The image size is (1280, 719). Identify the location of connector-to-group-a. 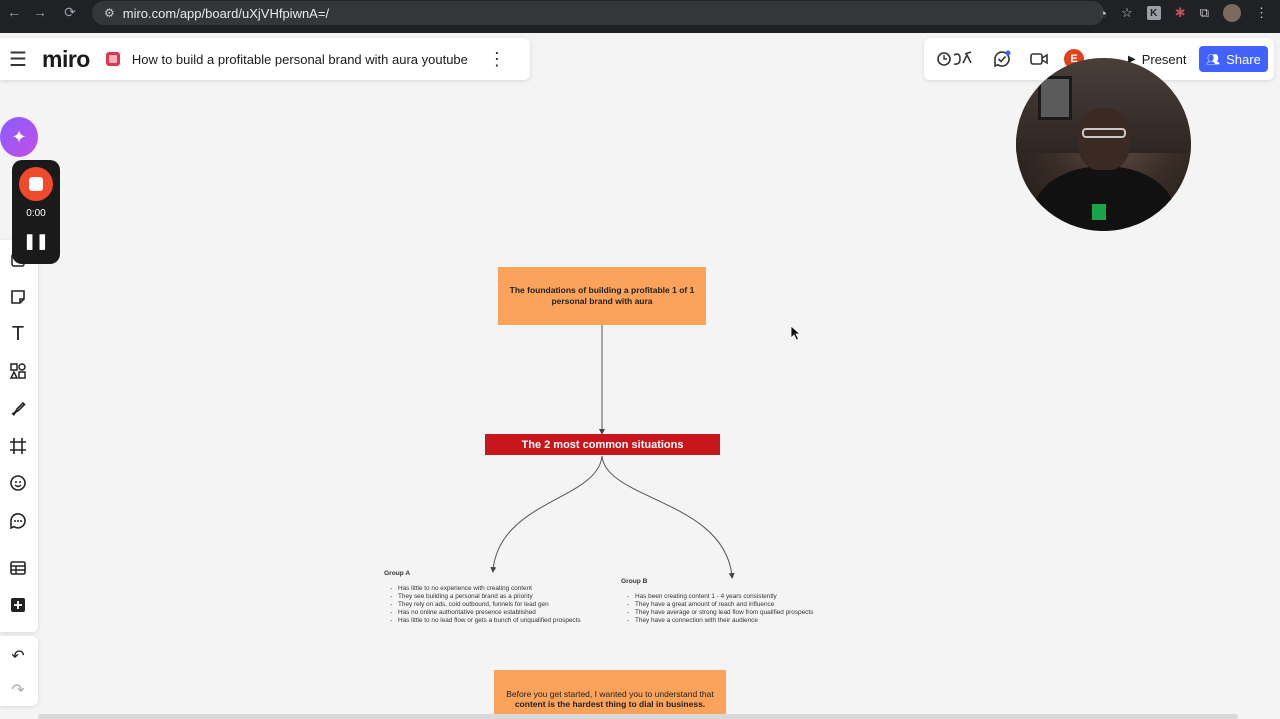
(546, 514).